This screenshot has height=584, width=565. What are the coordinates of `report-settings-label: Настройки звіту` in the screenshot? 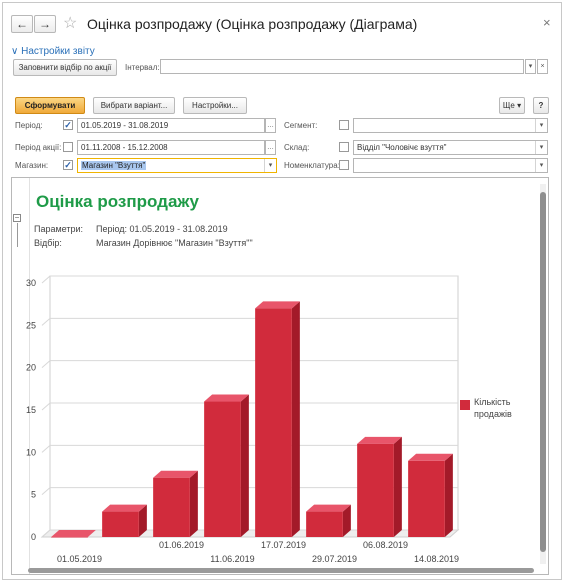 It's located at (58, 51).